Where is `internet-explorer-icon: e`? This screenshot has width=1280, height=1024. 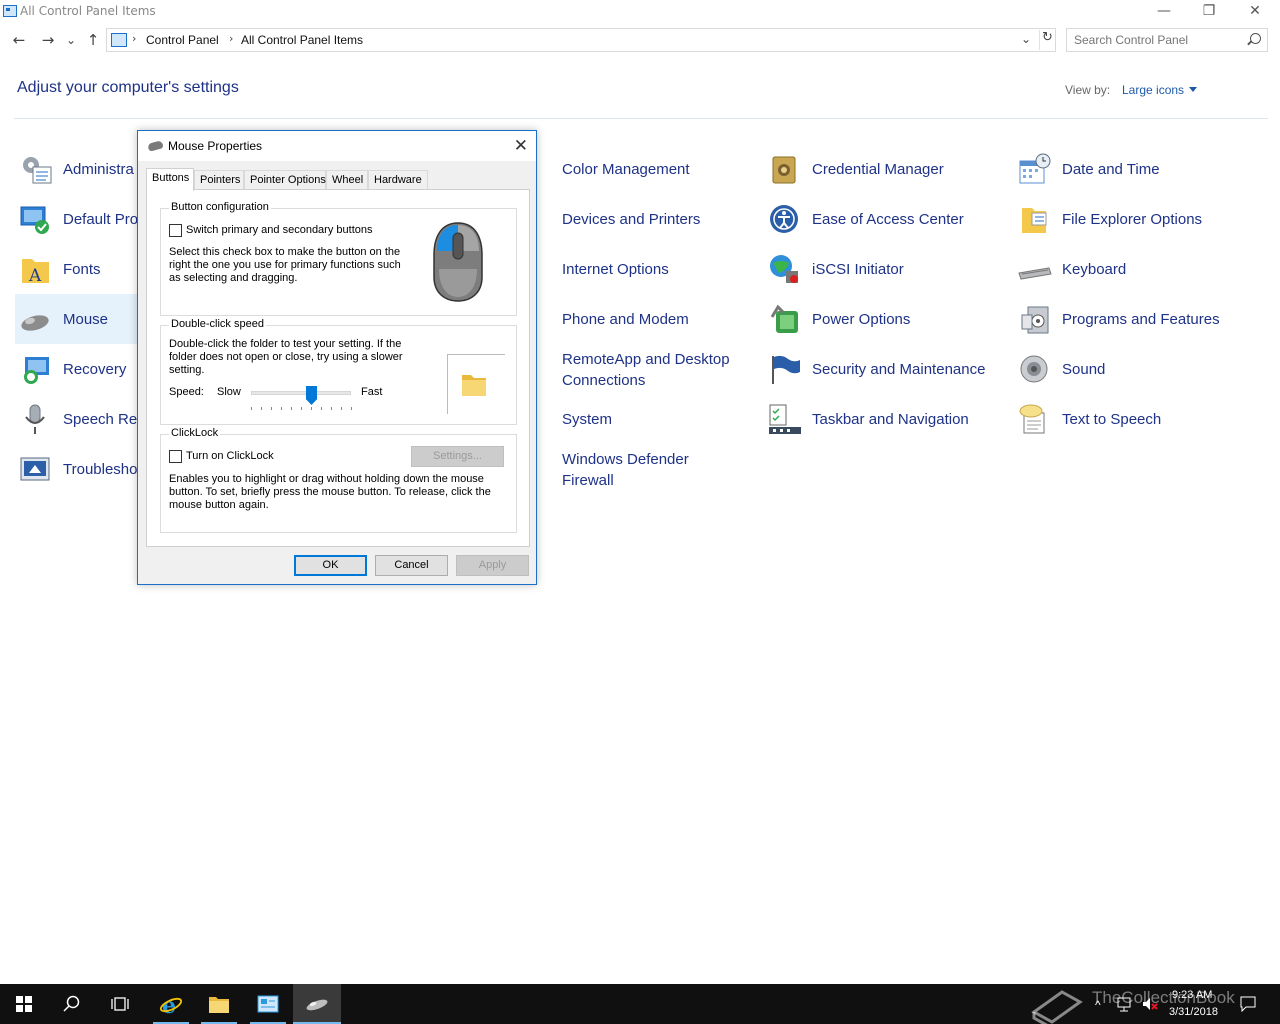 internet-explorer-icon: e is located at coordinates (171, 1004).